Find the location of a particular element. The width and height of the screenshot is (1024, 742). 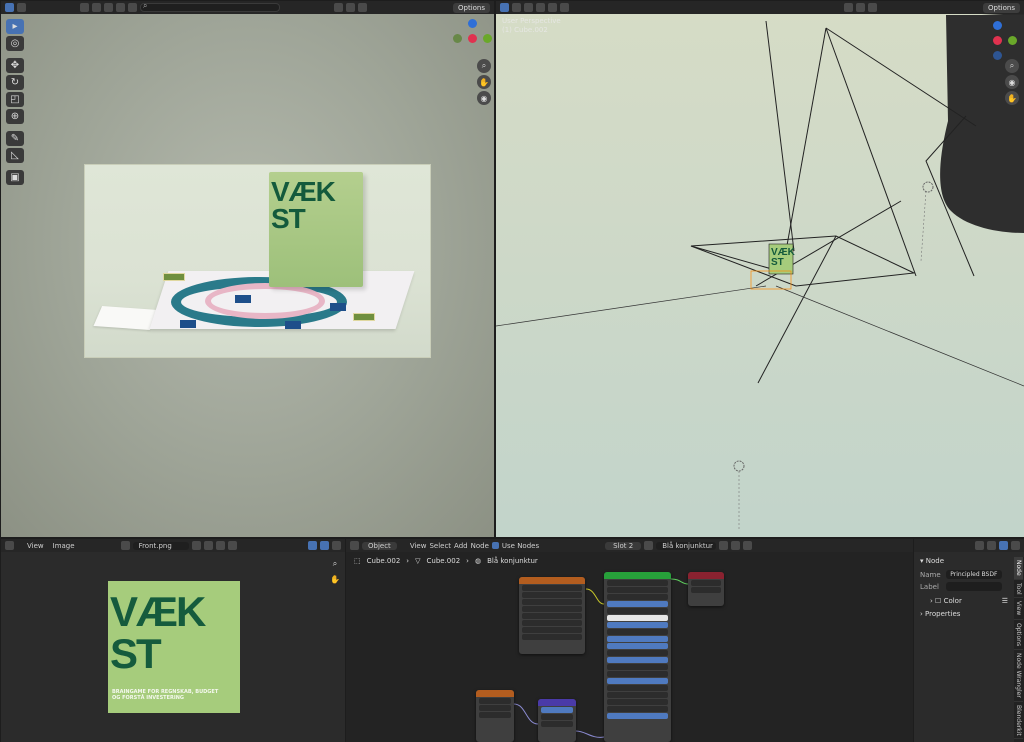

duplicate-image-icon is located at coordinates (196, 545).